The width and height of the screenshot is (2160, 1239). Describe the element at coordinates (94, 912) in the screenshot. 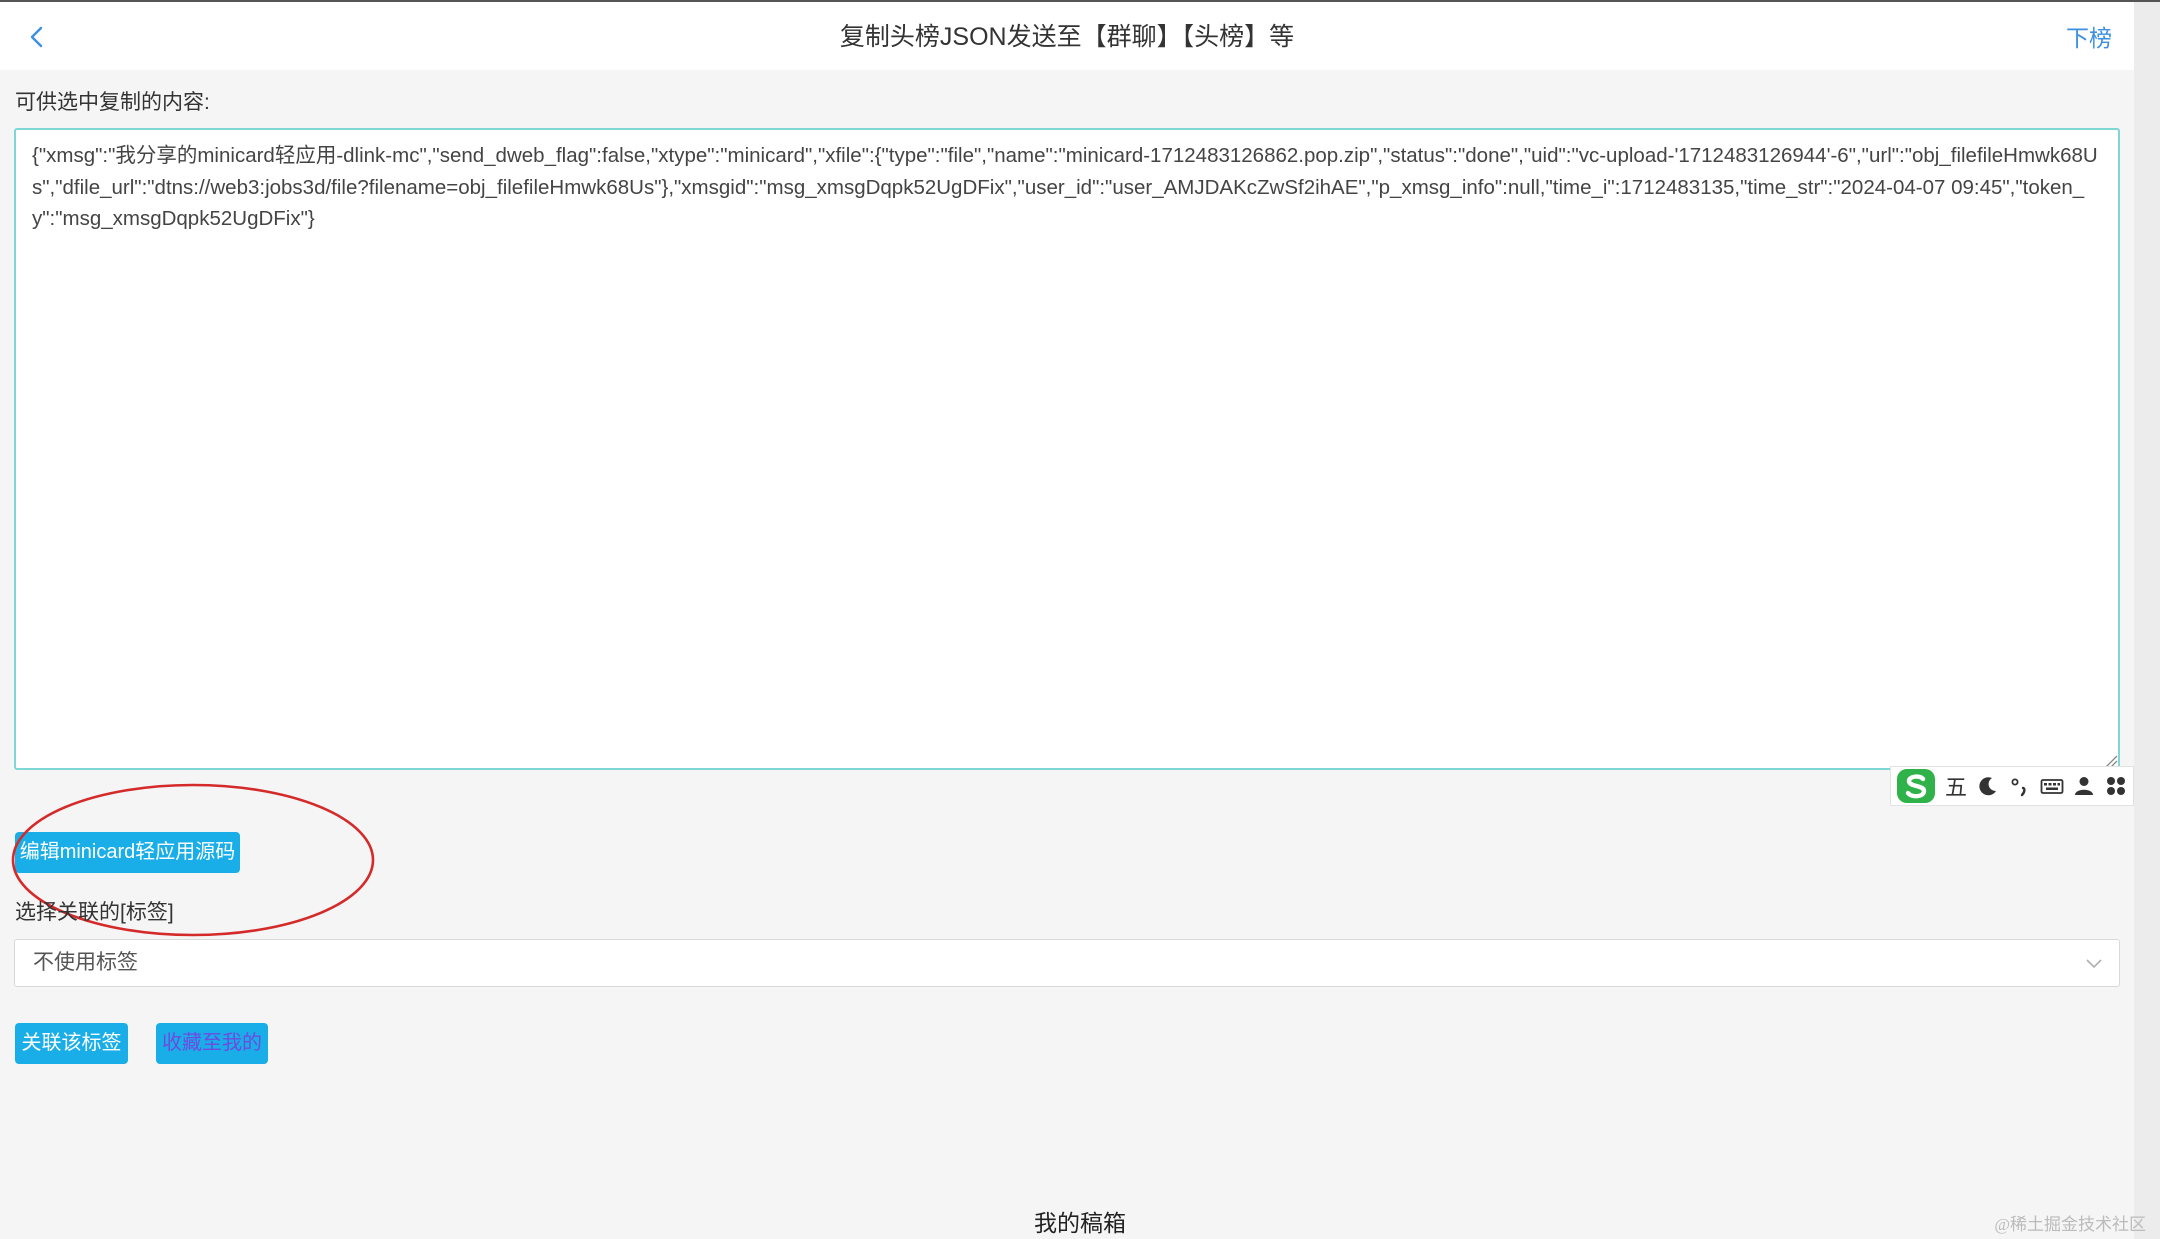

I see `tag-select-label: 选择关联的[标签]` at that location.